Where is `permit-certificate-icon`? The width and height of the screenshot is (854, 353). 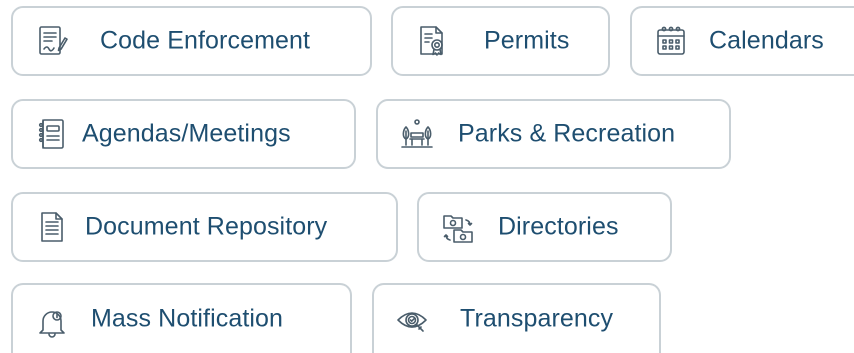
permit-certificate-icon is located at coordinates (432, 41).